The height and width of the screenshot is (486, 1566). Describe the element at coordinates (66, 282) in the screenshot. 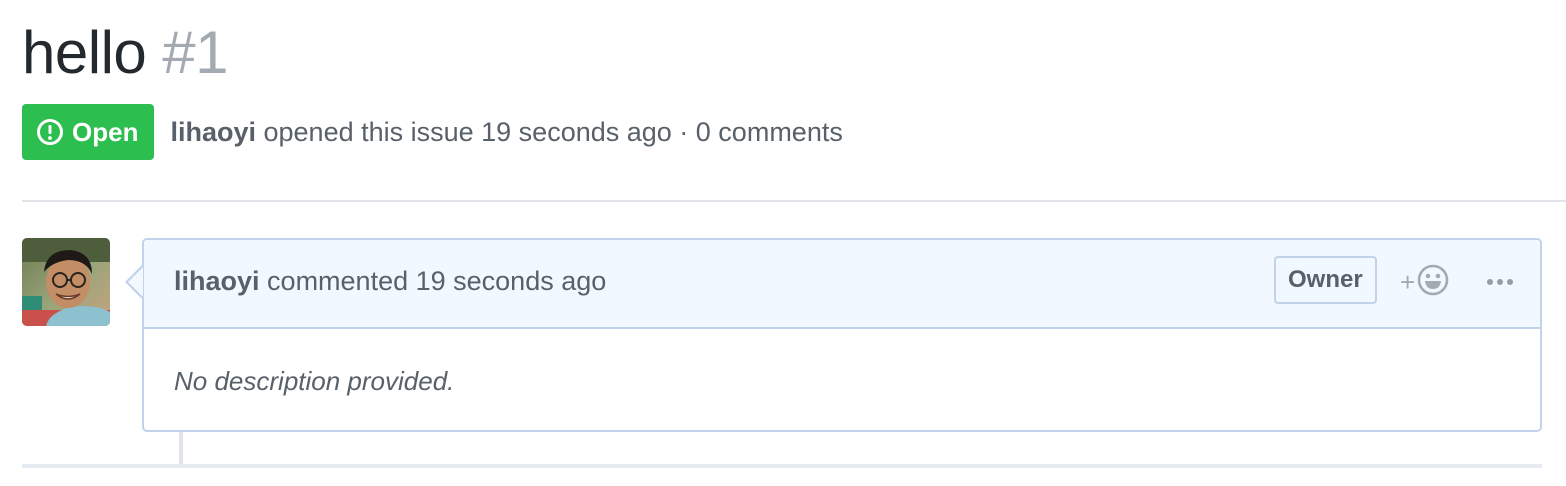

I see `avatar` at that location.